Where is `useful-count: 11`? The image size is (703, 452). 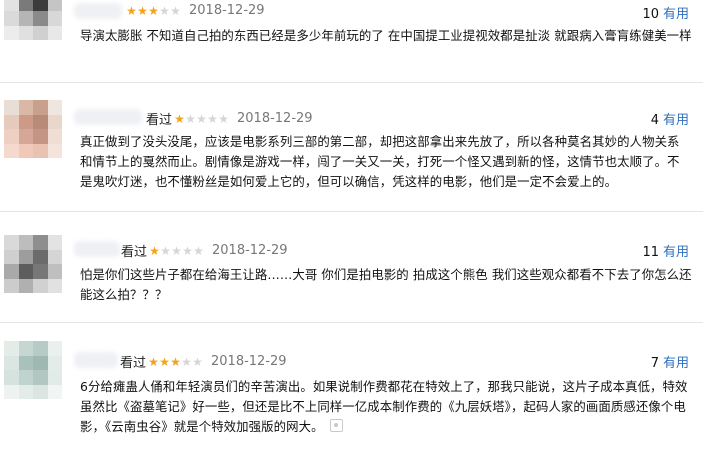
useful-count: 11 is located at coordinates (650, 252).